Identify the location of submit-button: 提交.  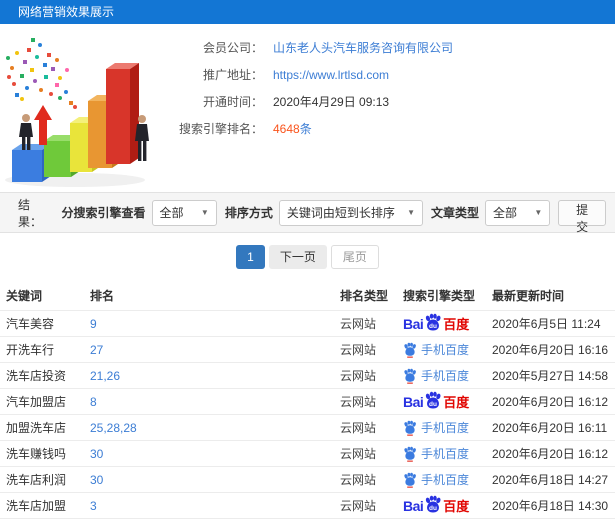
(582, 216).